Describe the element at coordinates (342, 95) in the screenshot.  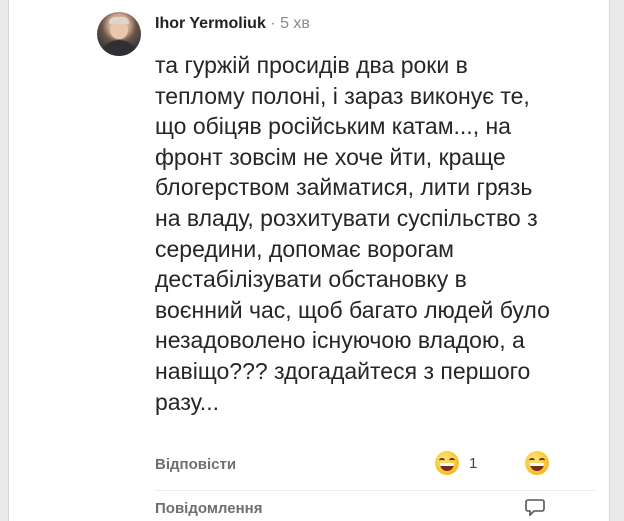
I see `comment-line: теплому полоні, і зараз виконує те,` at that location.